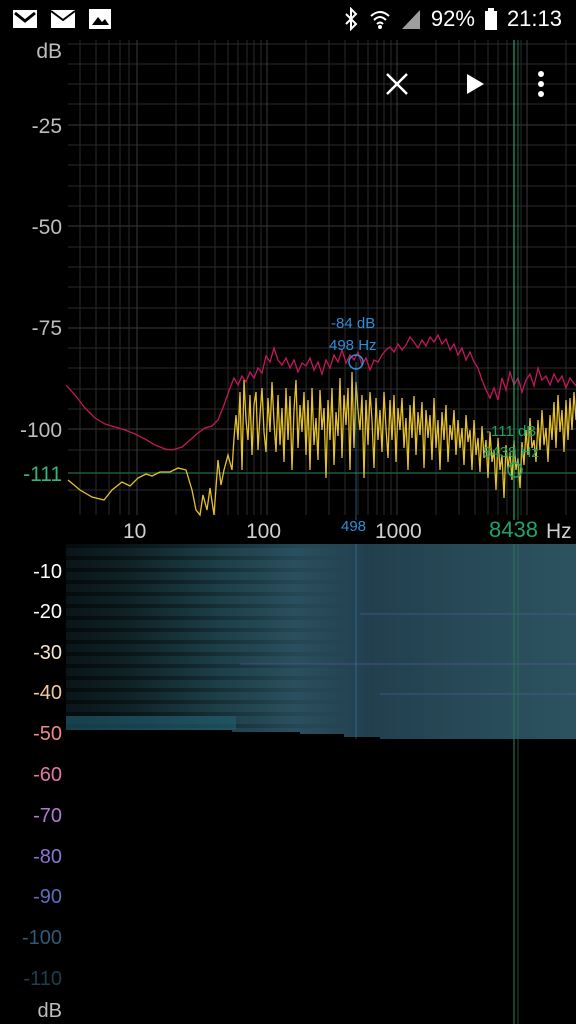 The height and width of the screenshot is (1024, 576). I want to click on play-icon, so click(475, 84).